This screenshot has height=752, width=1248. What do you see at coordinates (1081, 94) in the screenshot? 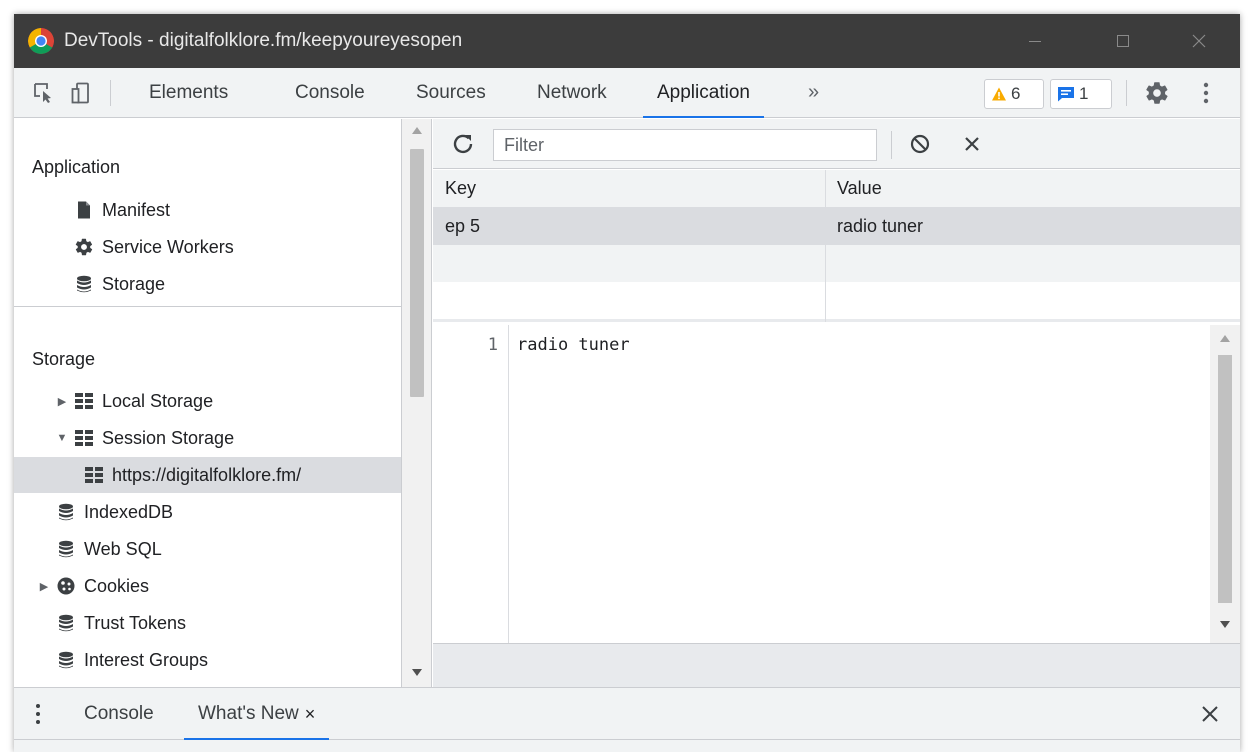
I see `messages-badge: 1` at bounding box center [1081, 94].